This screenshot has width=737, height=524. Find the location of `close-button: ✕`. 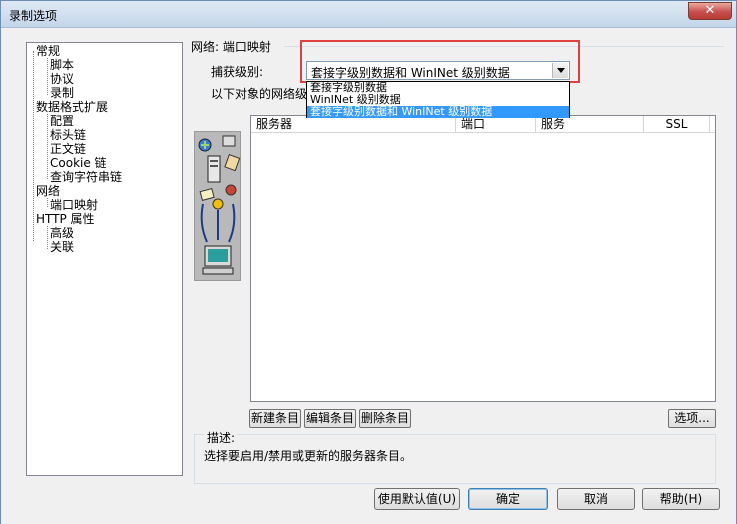

close-button: ✕ is located at coordinates (710, 11).